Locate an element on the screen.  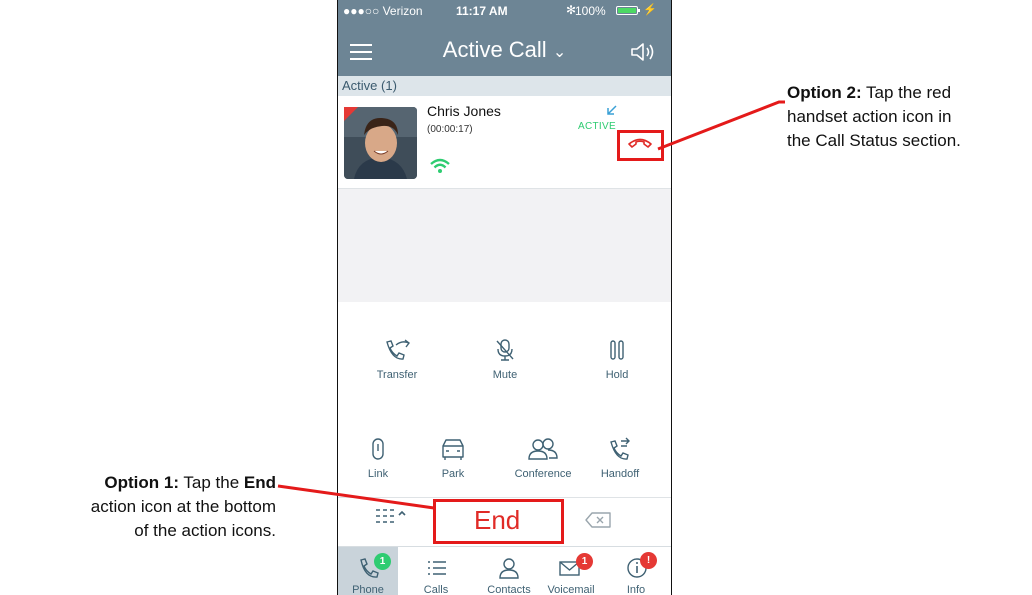
pause-icon is located at coordinates (617, 350).